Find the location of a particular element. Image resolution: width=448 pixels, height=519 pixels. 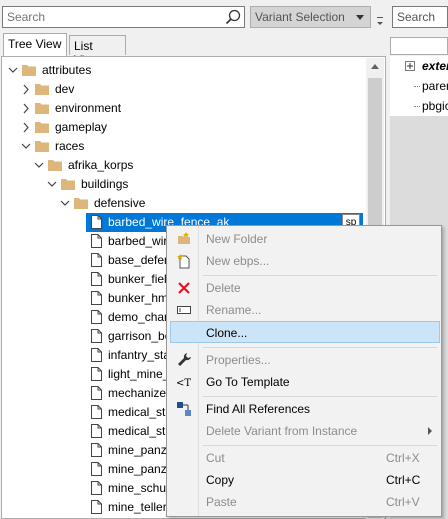

delete-x-icon is located at coordinates (184, 288).